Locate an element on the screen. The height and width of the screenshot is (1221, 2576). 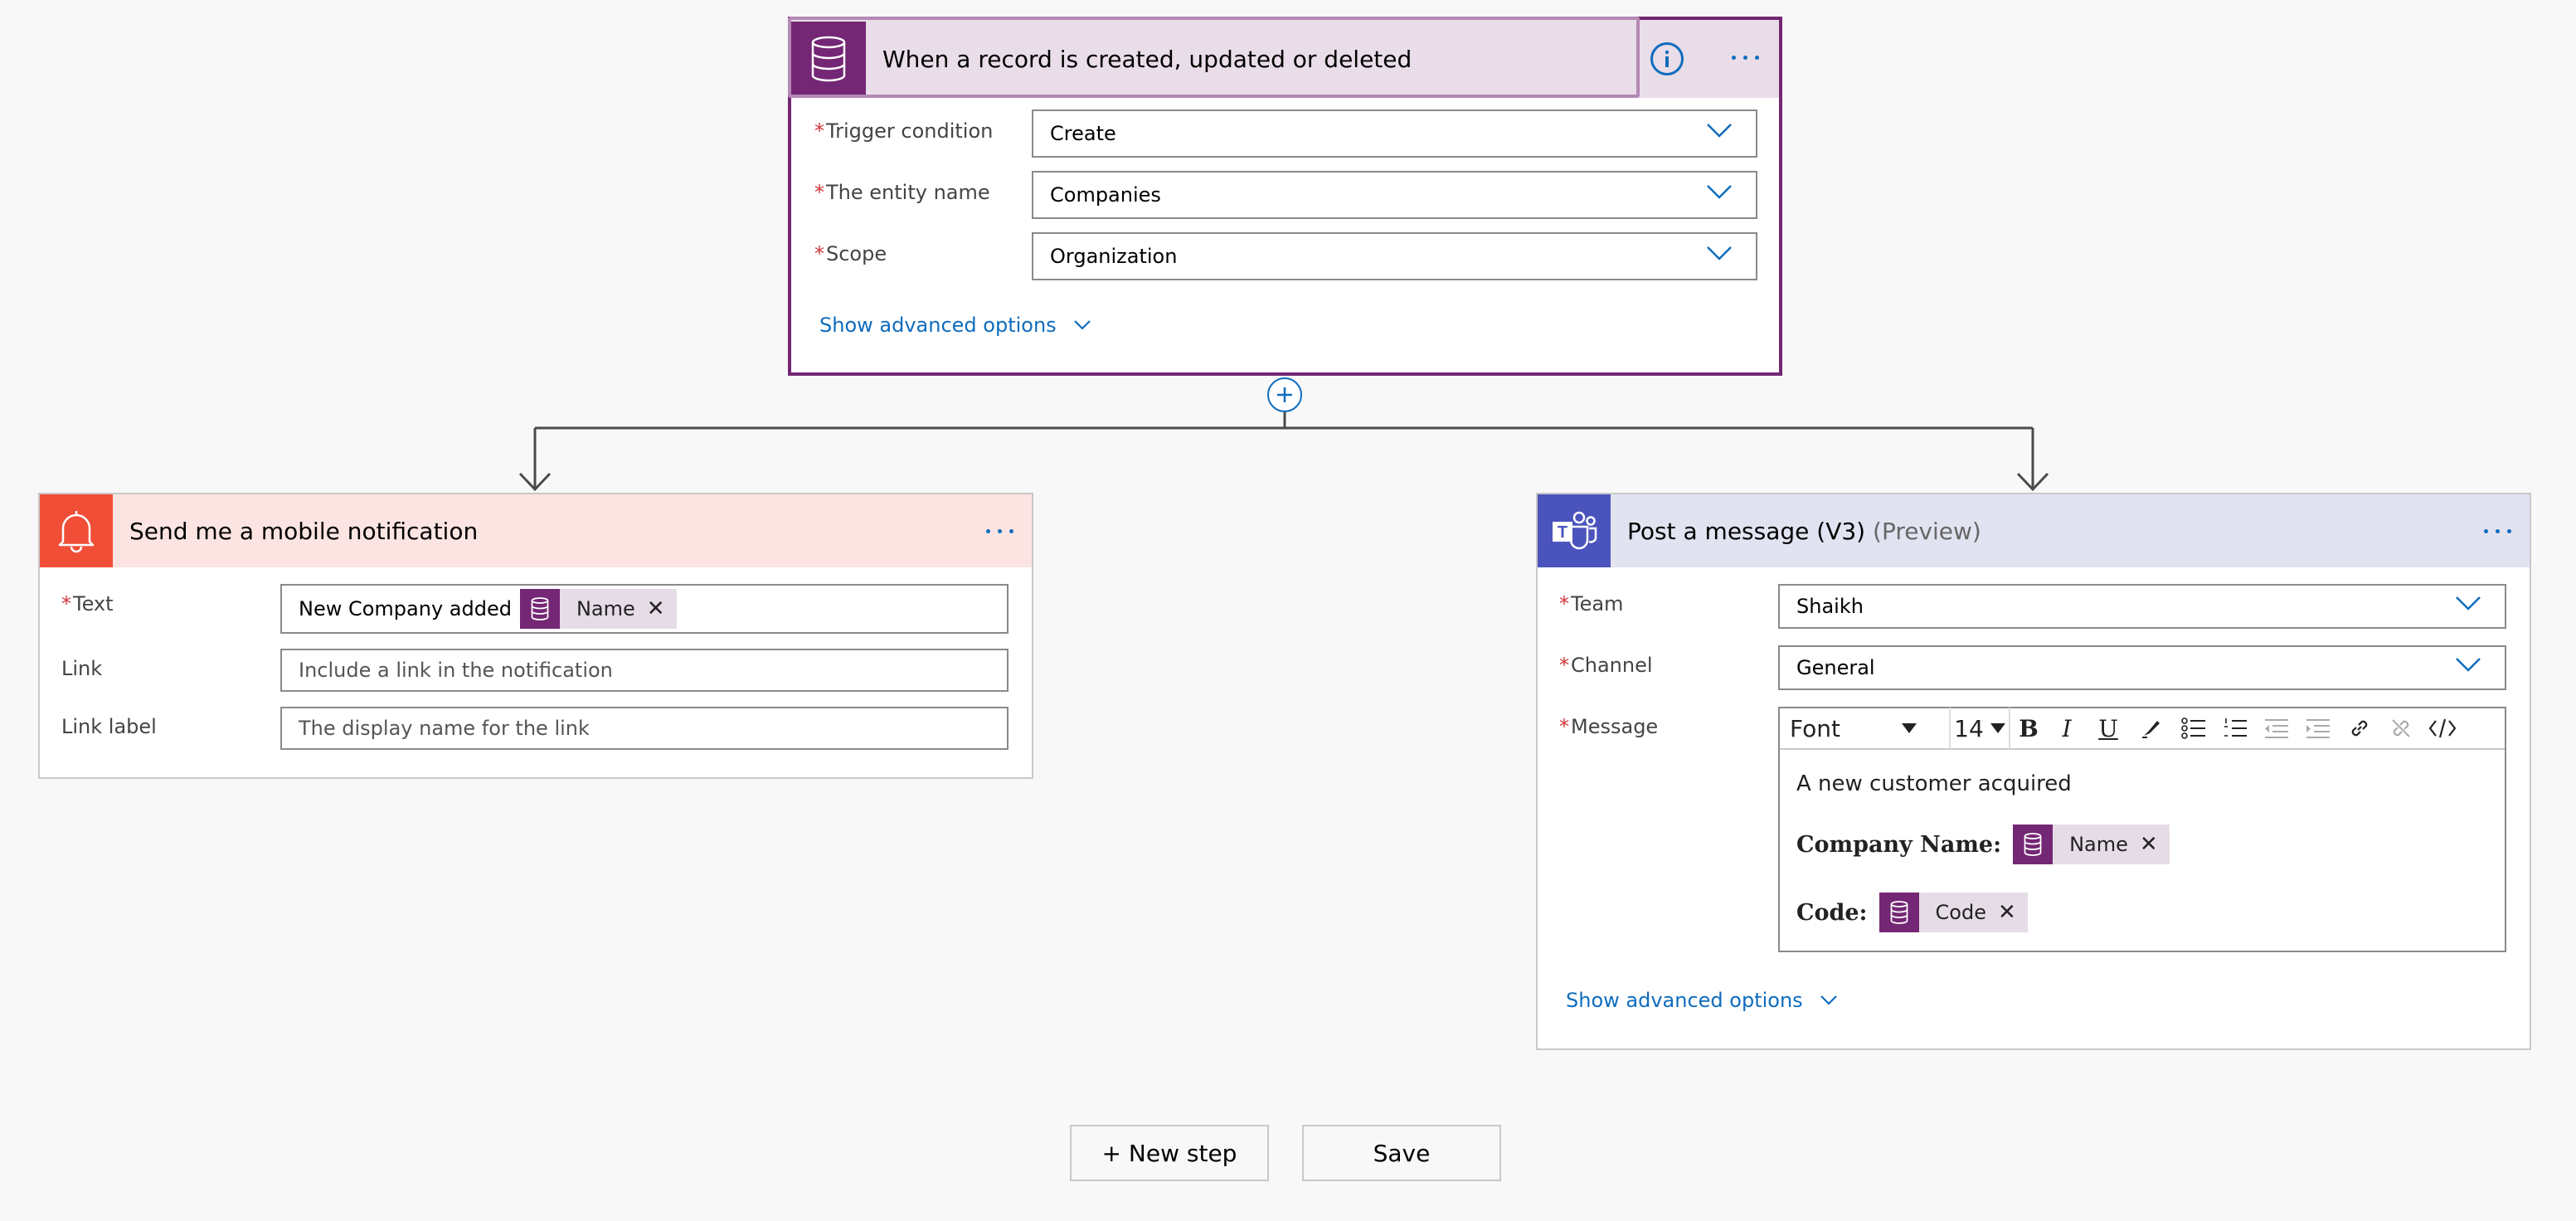
unlink-icon is located at coordinates (2401, 728).